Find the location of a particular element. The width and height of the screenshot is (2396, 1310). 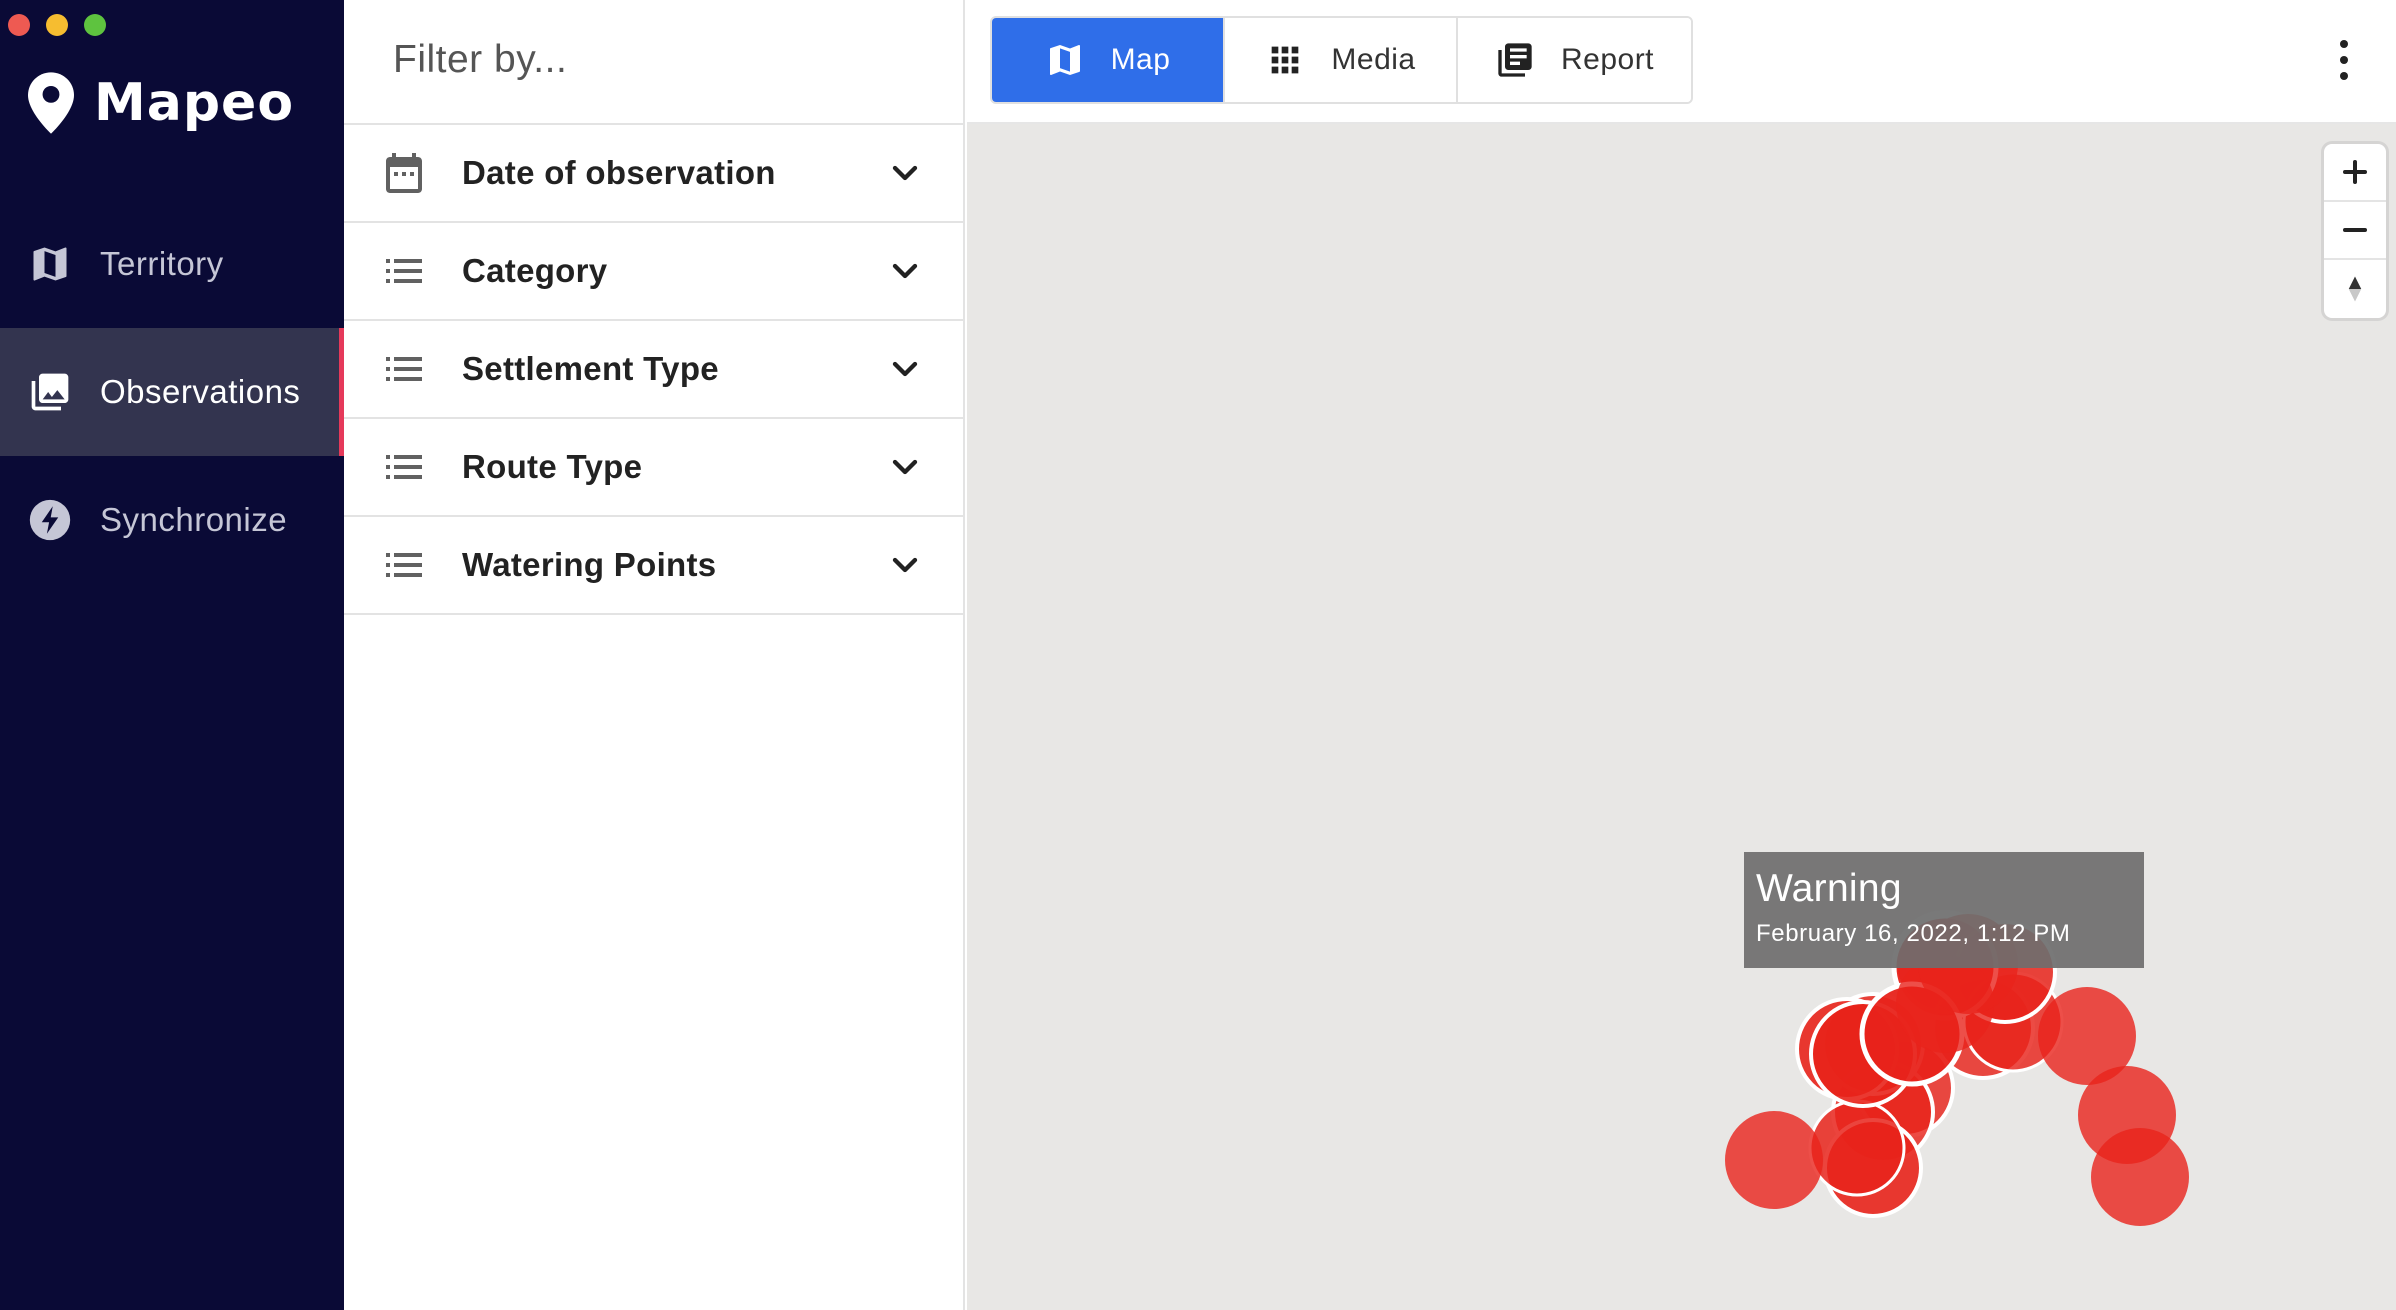

tab-map: Map is located at coordinates (1108, 60).